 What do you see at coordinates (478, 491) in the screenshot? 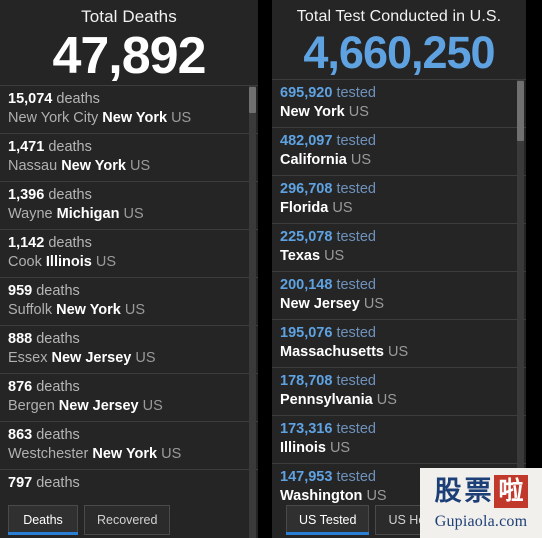
I see `watermark-glyph-piao: 票` at bounding box center [478, 491].